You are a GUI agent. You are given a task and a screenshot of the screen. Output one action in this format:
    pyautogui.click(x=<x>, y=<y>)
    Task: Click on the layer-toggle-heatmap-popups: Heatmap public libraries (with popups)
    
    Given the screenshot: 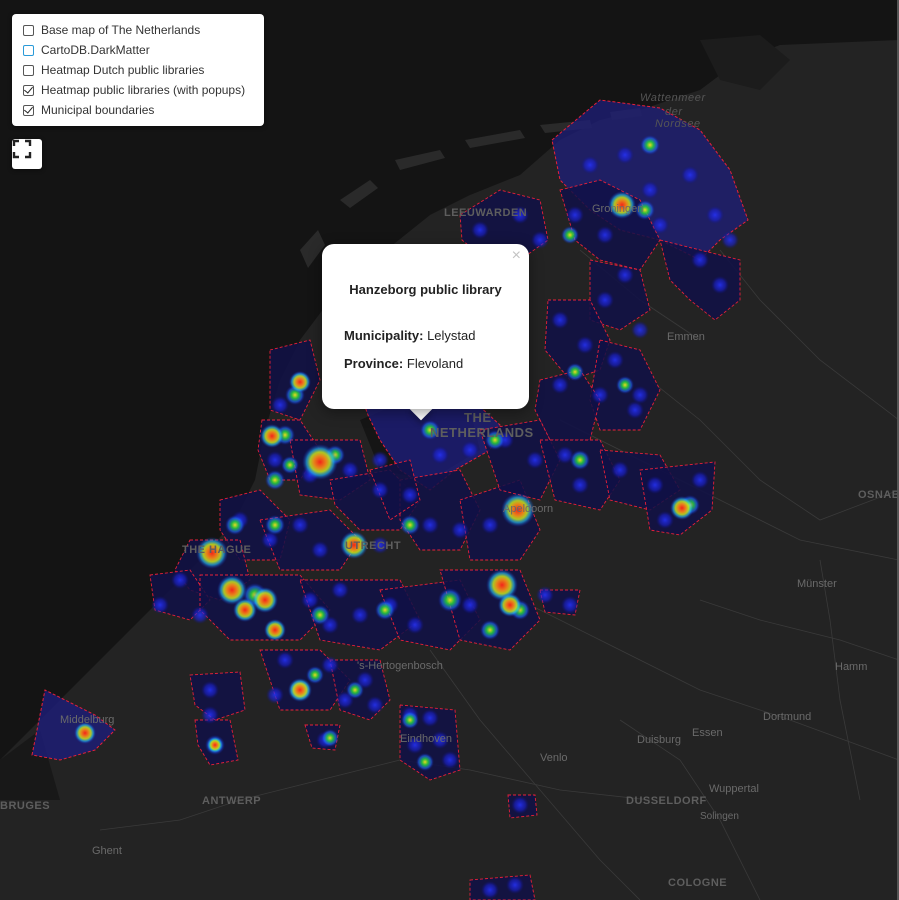 What is the action you would take?
    pyautogui.click(x=138, y=90)
    